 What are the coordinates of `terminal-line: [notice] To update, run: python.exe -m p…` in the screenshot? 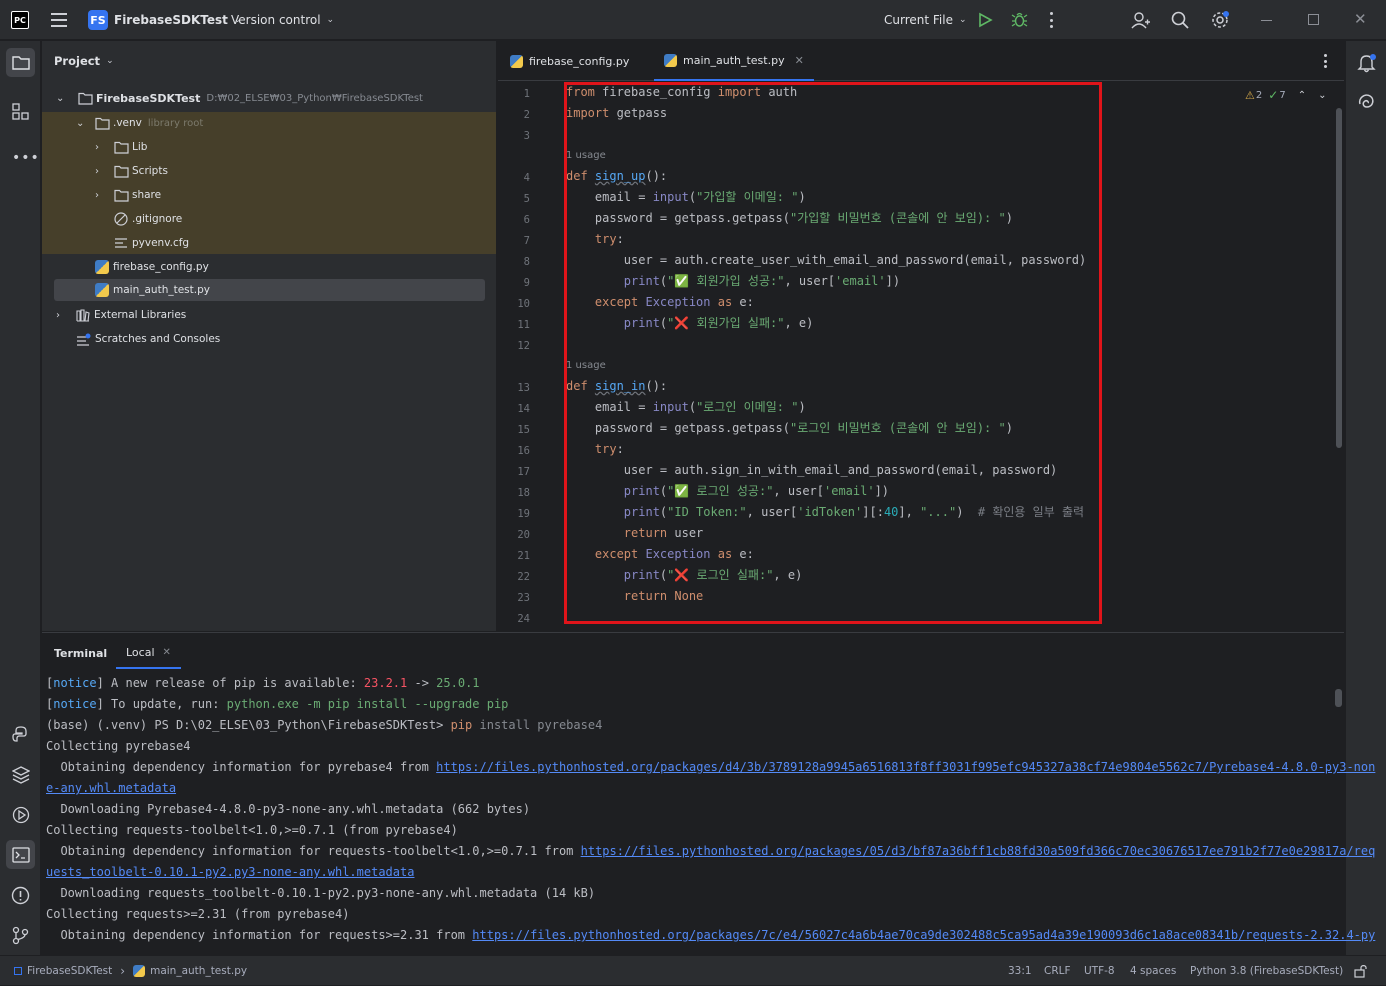 It's located at (277, 704).